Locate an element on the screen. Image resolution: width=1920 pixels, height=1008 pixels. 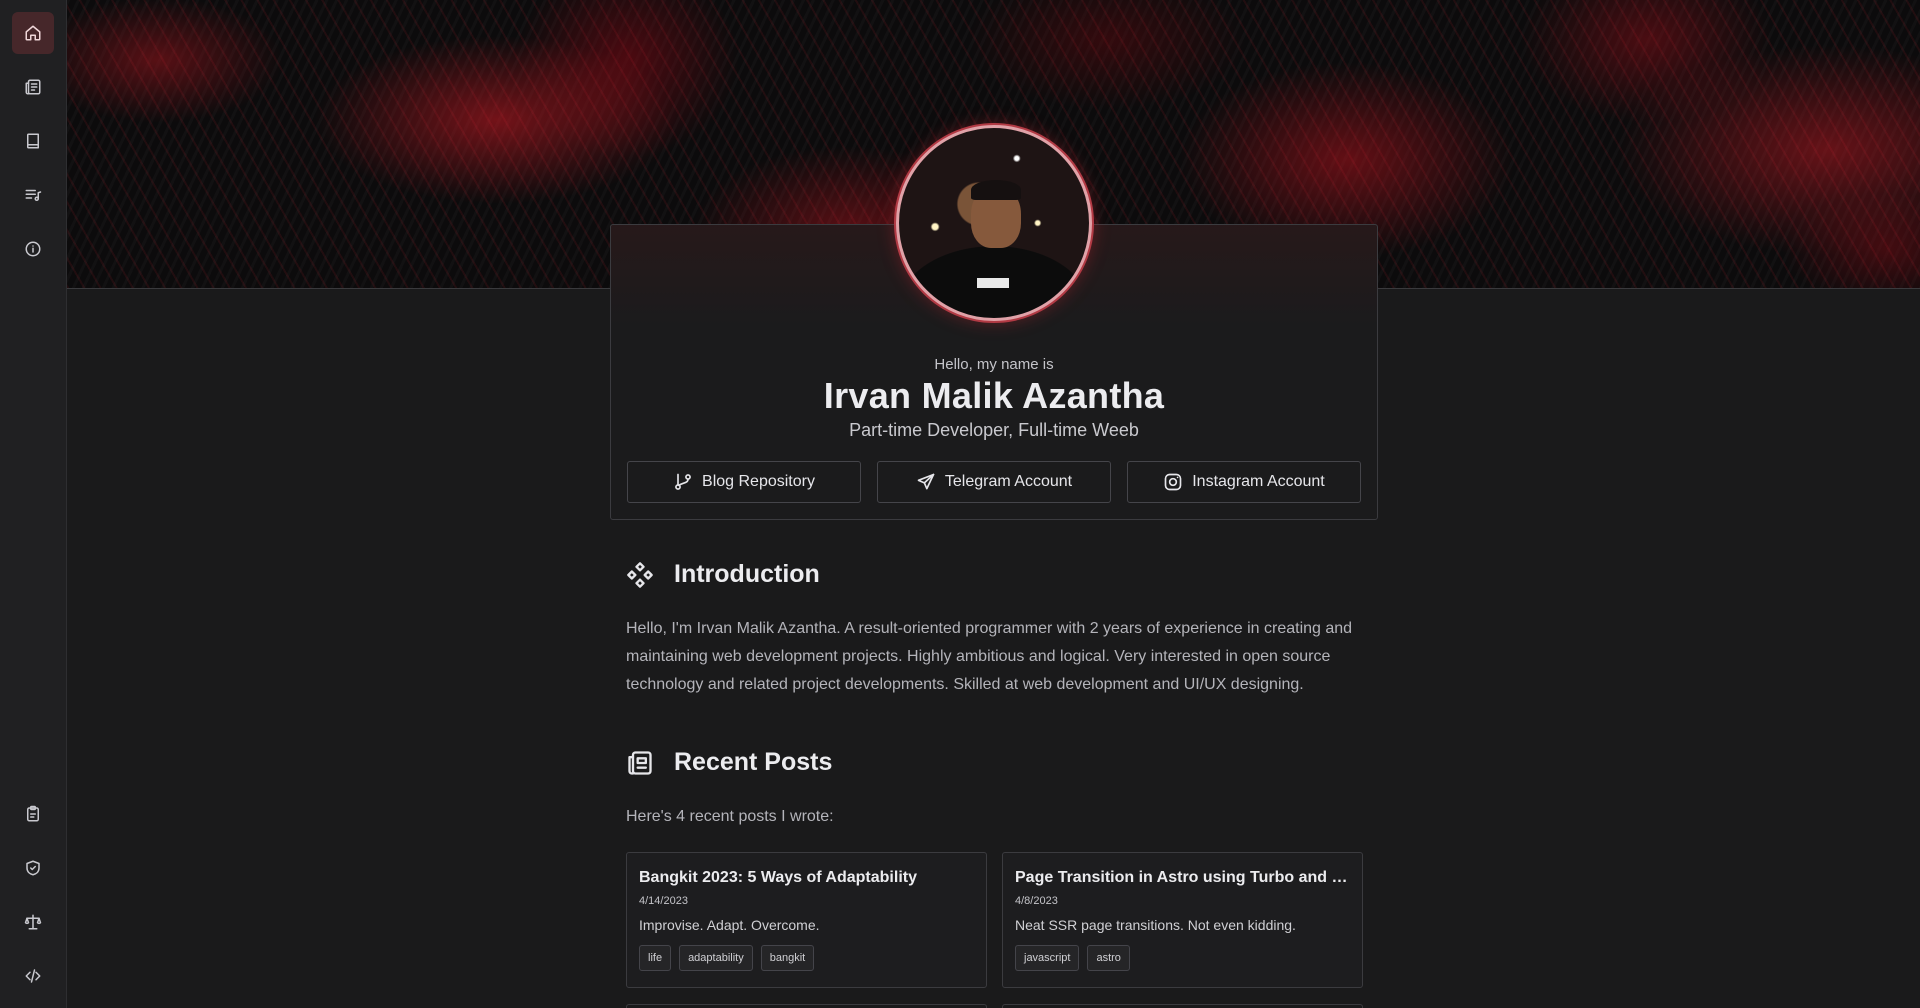
recent-posts-intro: Here's 4 recent posts I wrote: is located at coordinates (730, 816).